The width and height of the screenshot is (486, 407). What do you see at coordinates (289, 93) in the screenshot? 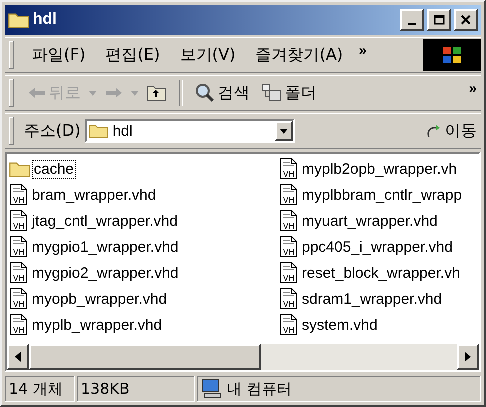
I see `folders-button: 폴더` at bounding box center [289, 93].